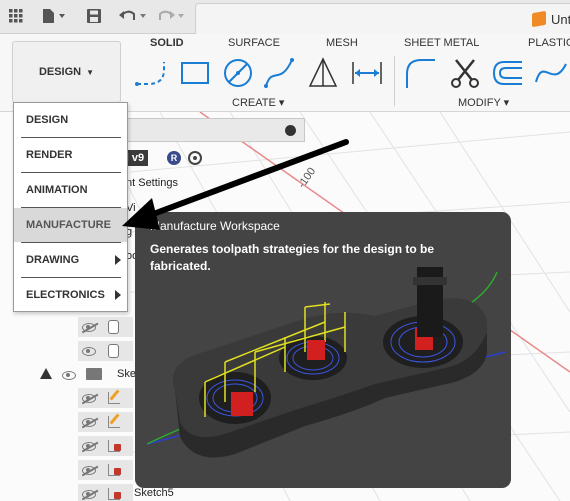  What do you see at coordinates (49, 155) in the screenshot?
I see `menu-item-label: RENDER` at bounding box center [49, 155].